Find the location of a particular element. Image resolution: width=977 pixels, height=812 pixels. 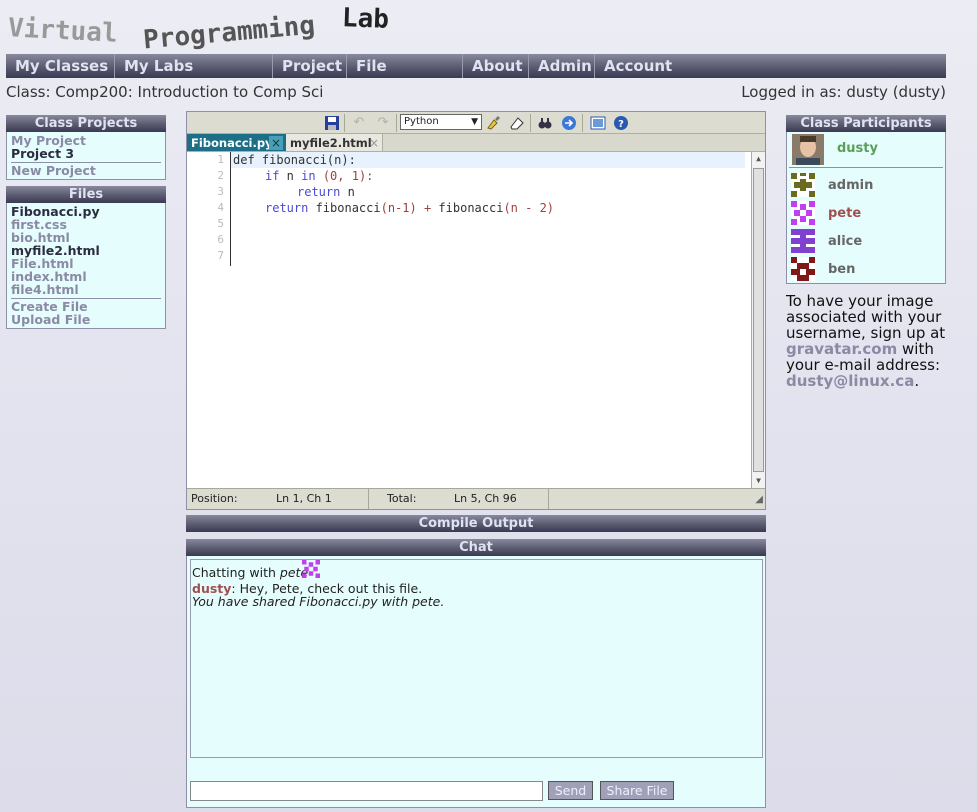

send-button: Send is located at coordinates (570, 790).